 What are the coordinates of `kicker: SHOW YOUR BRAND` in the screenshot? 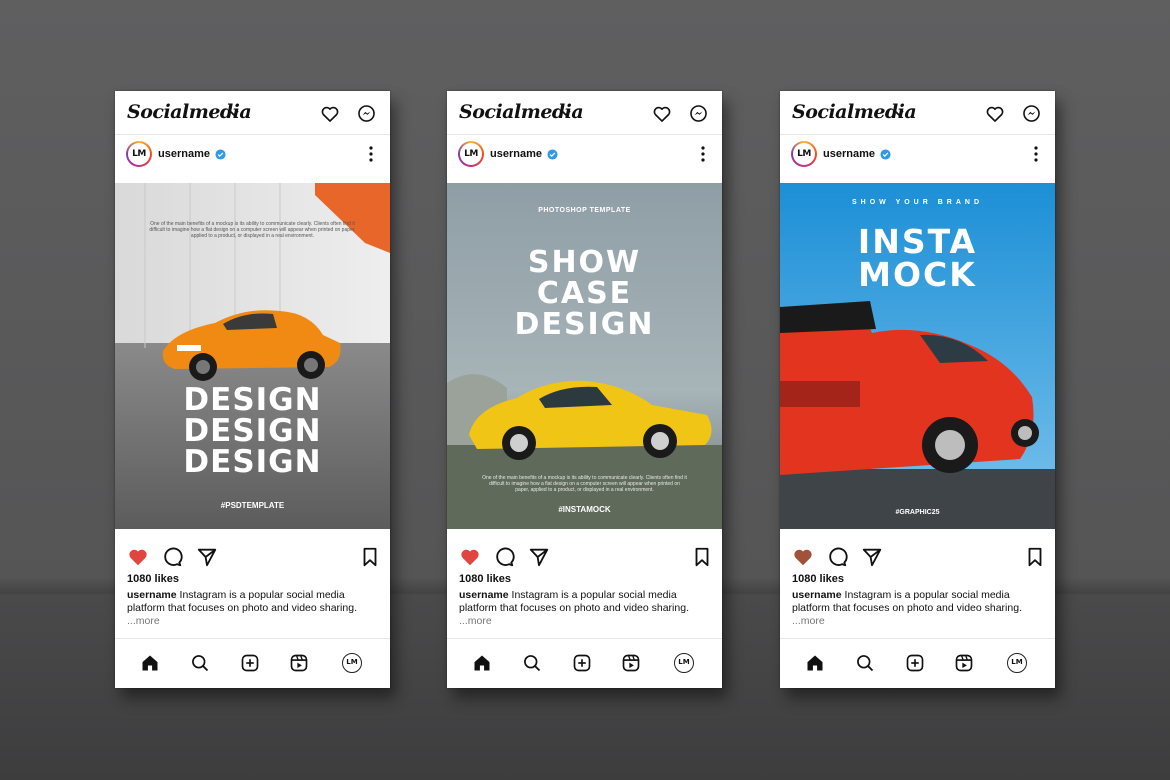 It's located at (917, 202).